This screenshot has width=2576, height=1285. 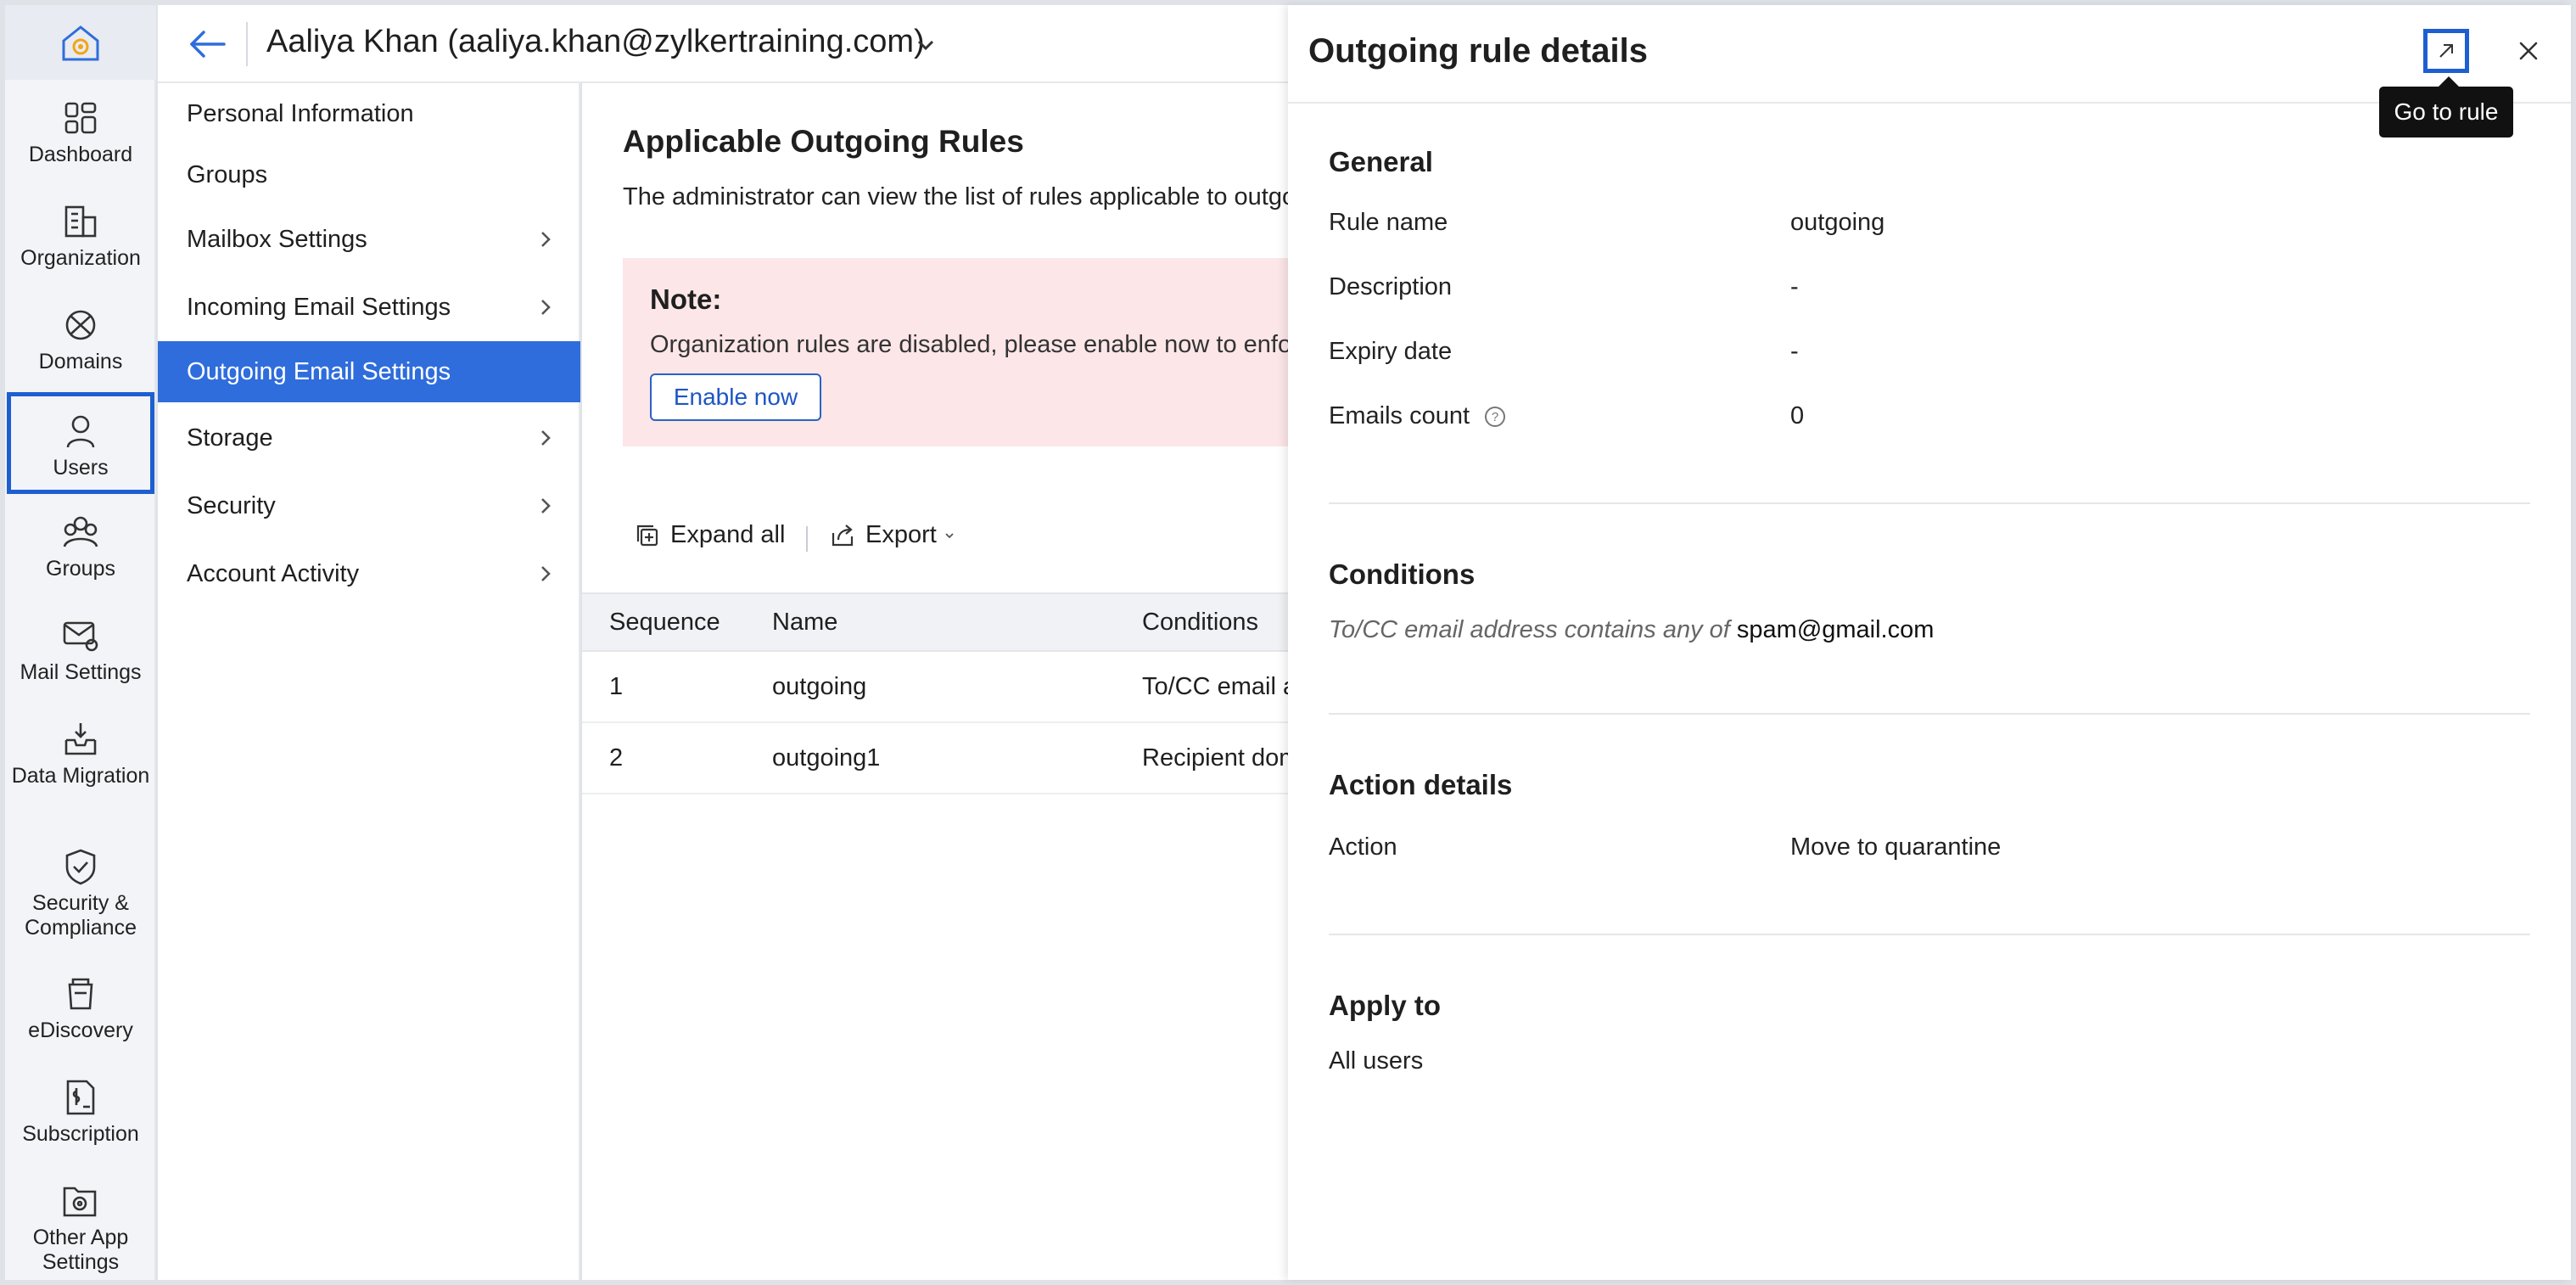 What do you see at coordinates (80, 258) in the screenshot?
I see `rail-item-label: Organization` at bounding box center [80, 258].